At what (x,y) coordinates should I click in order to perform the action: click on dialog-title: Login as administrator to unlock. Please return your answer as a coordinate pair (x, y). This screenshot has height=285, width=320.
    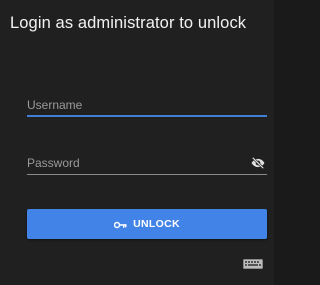
    Looking at the image, I should click on (128, 23).